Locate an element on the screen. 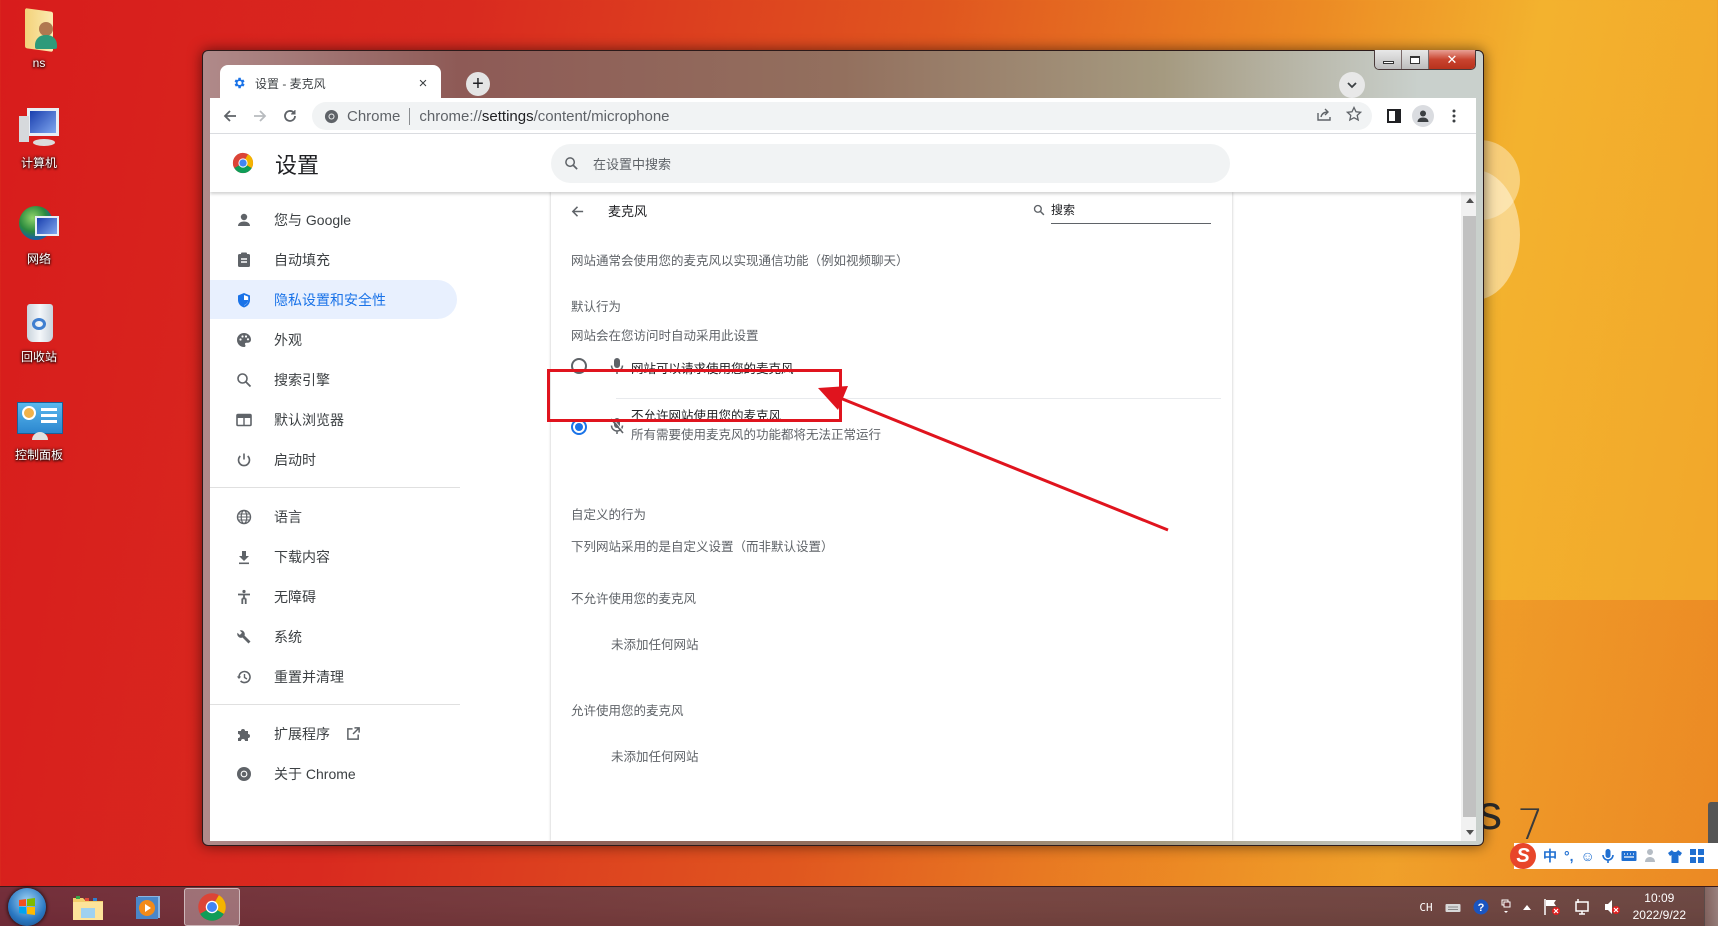 Image resolution: width=1718 pixels, height=926 pixels. taskbar-media-player is located at coordinates (148, 907).